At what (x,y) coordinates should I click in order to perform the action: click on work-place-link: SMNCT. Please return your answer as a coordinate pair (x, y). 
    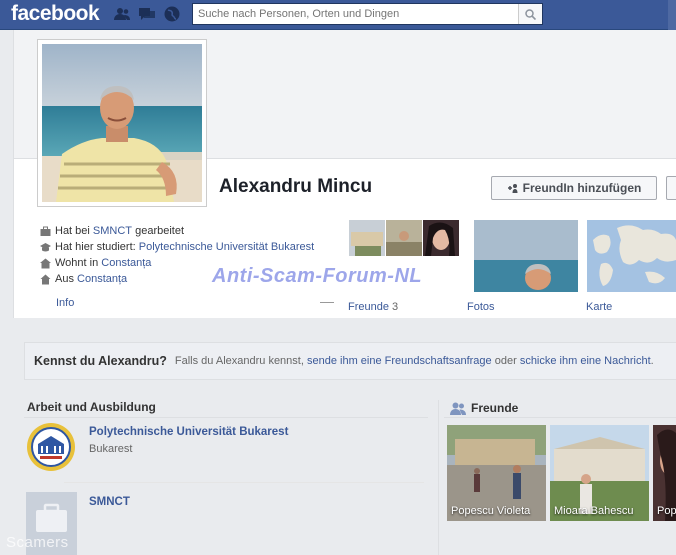
    Looking at the image, I should click on (112, 231).